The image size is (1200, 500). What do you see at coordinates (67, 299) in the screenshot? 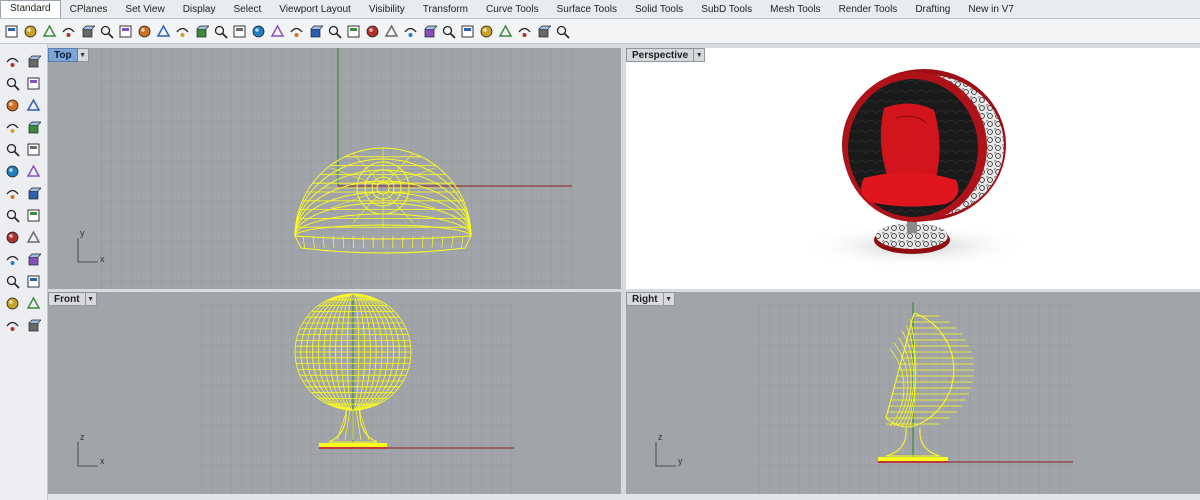
I see `viewport-front-label: Front` at bounding box center [67, 299].